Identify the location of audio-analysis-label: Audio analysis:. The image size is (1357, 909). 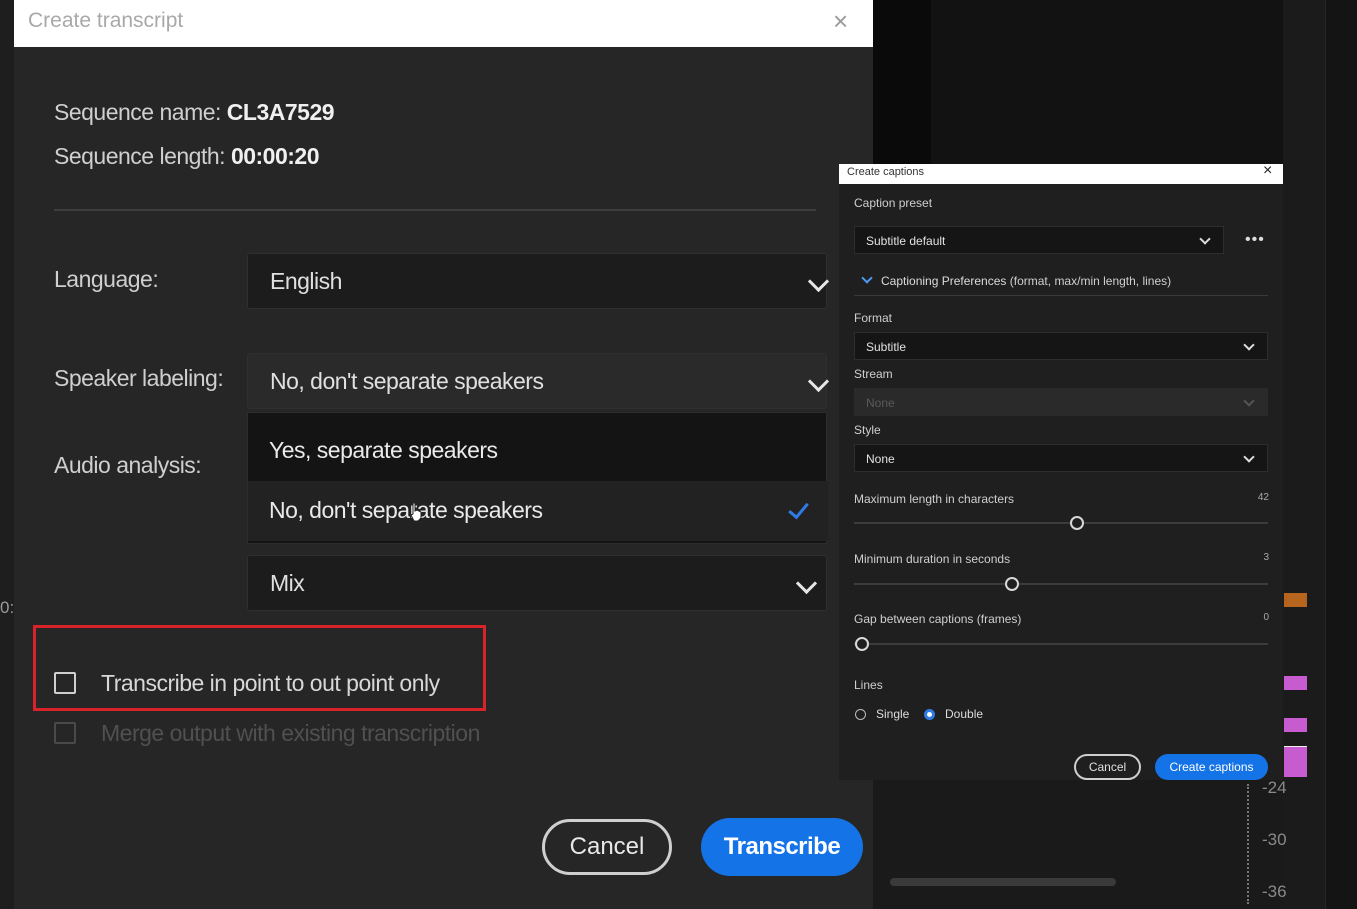
(128, 465).